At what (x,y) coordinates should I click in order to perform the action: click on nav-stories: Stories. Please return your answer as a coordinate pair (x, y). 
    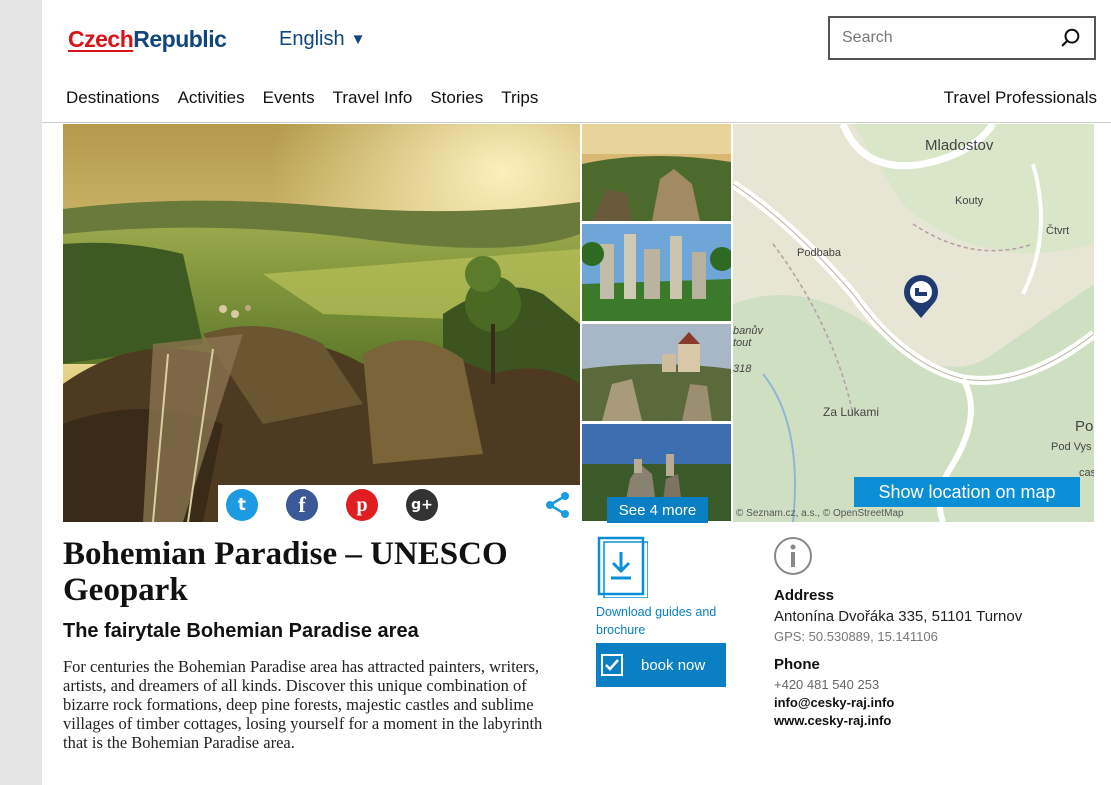
    Looking at the image, I should click on (456, 98).